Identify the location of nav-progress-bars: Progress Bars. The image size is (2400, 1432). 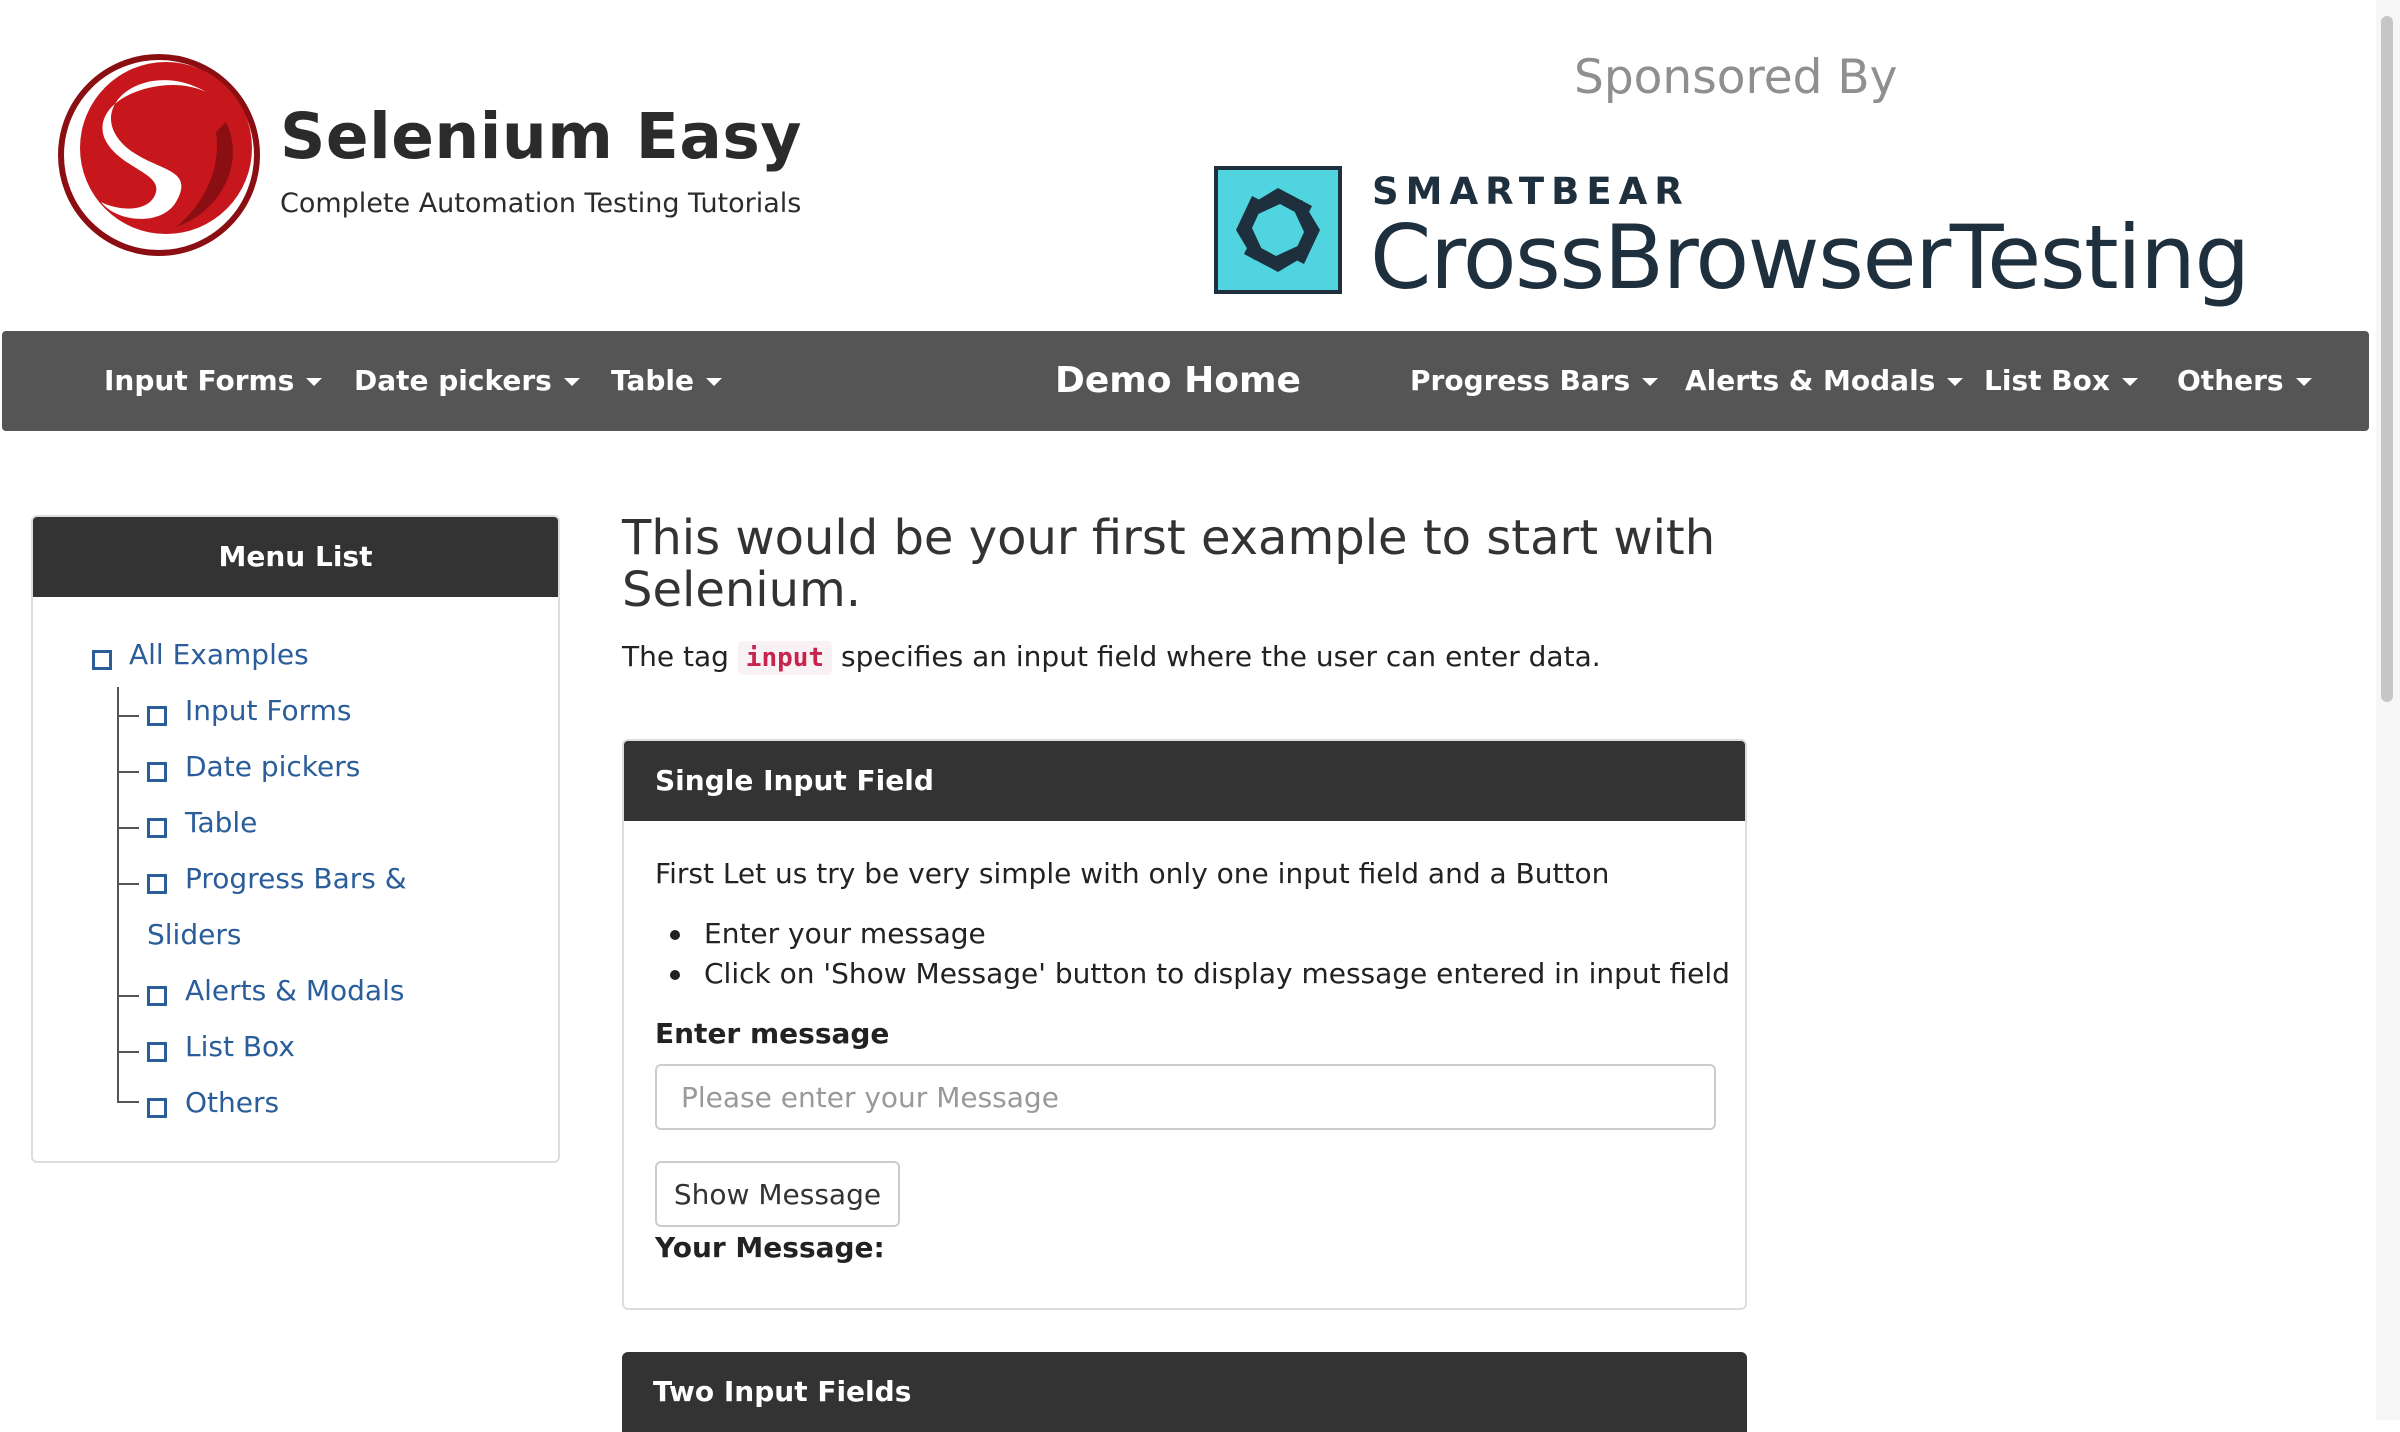
(1534, 381).